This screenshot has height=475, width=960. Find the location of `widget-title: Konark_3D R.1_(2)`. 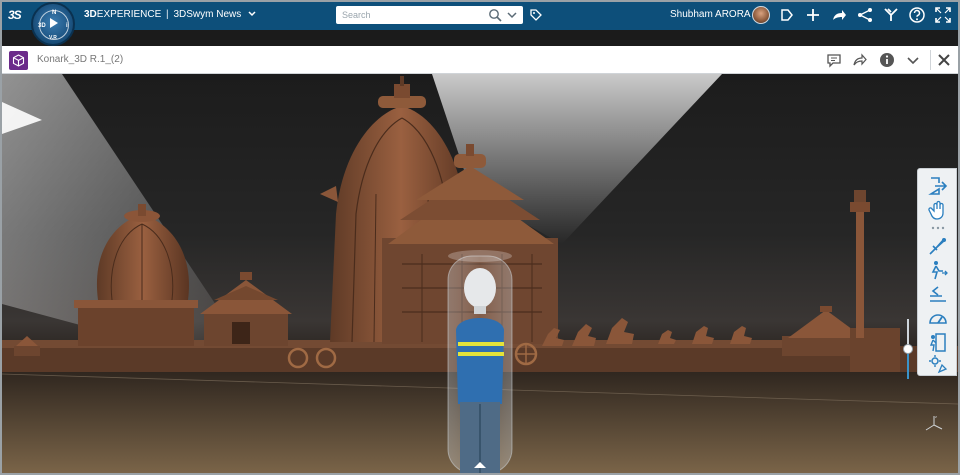

widget-title: Konark_3D R.1_(2) is located at coordinates (80, 59).